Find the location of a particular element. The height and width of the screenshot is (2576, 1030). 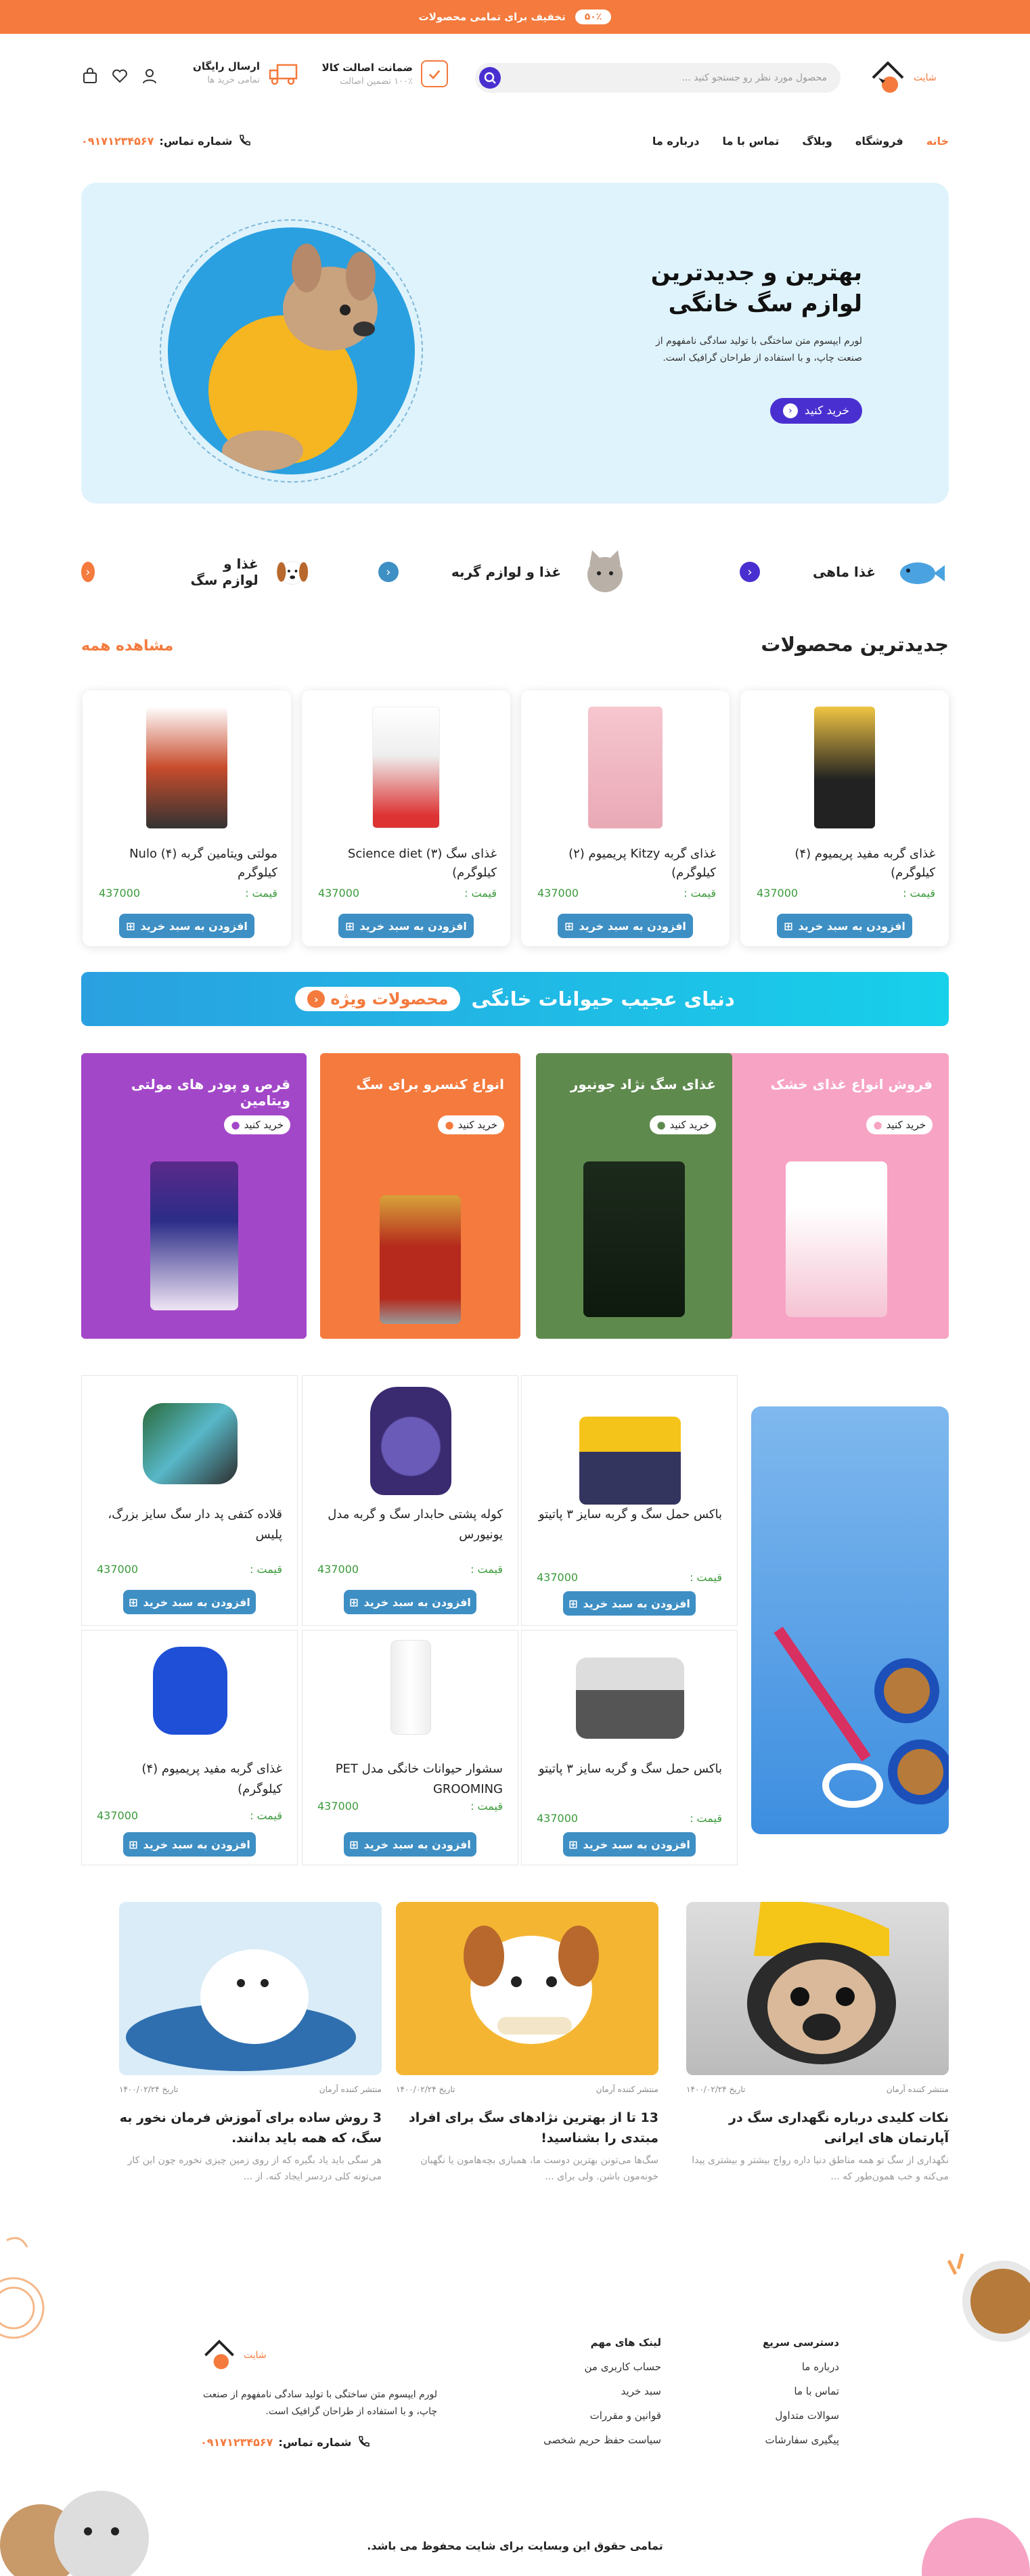

category-label: غذا و لوازم سگ is located at coordinates (225, 572).